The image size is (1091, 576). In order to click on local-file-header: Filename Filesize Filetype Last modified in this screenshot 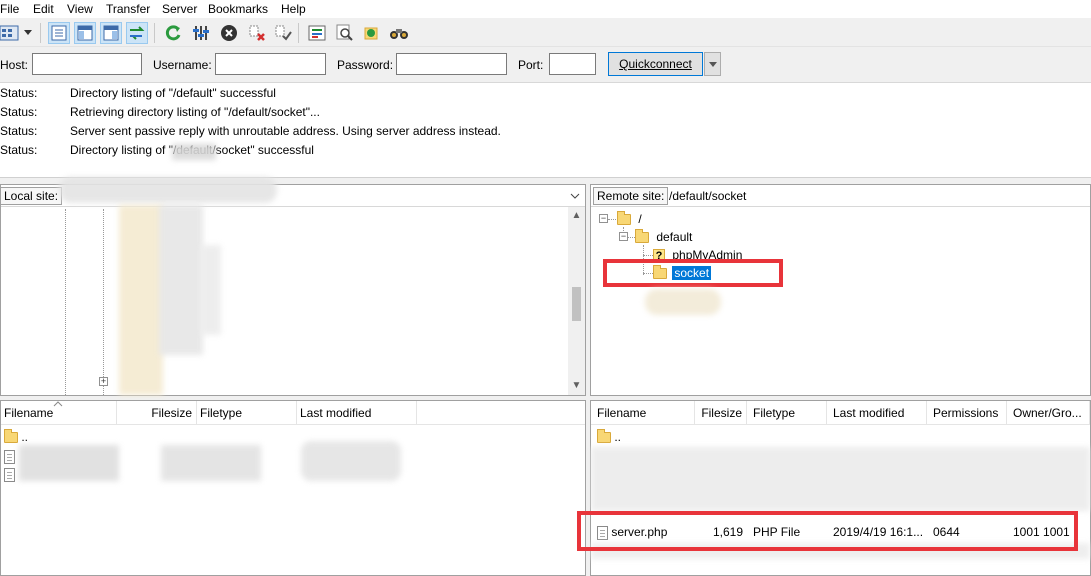, I will do `click(293, 413)`.